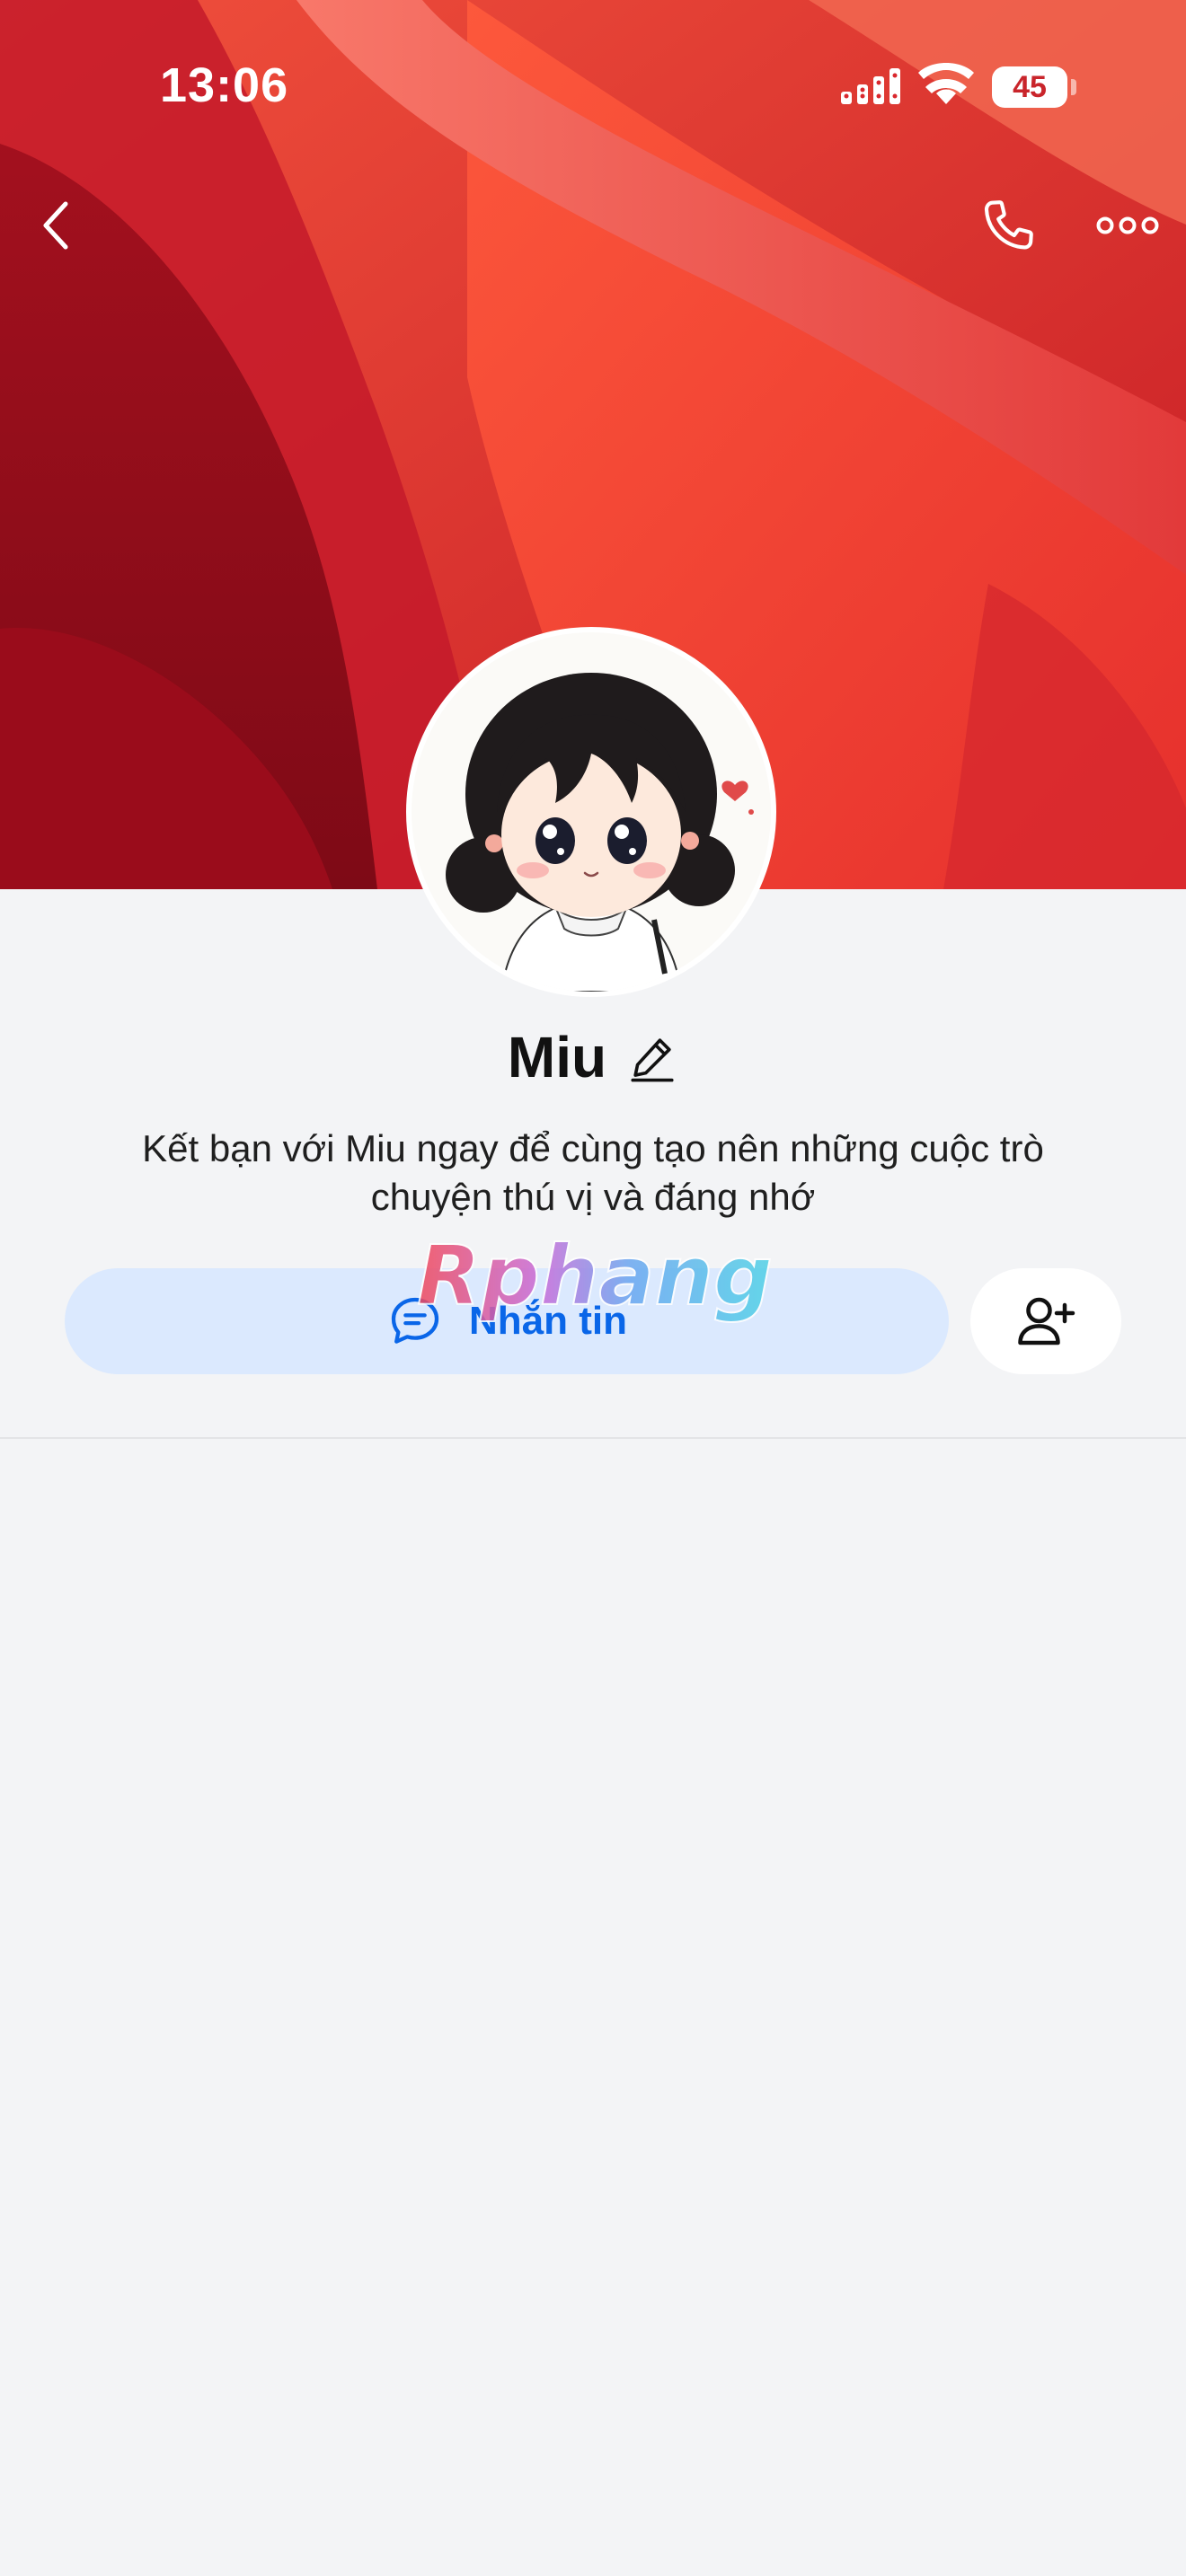 The image size is (1186, 2576). Describe the element at coordinates (1073, 87) in the screenshot. I see `battery-tip` at that location.